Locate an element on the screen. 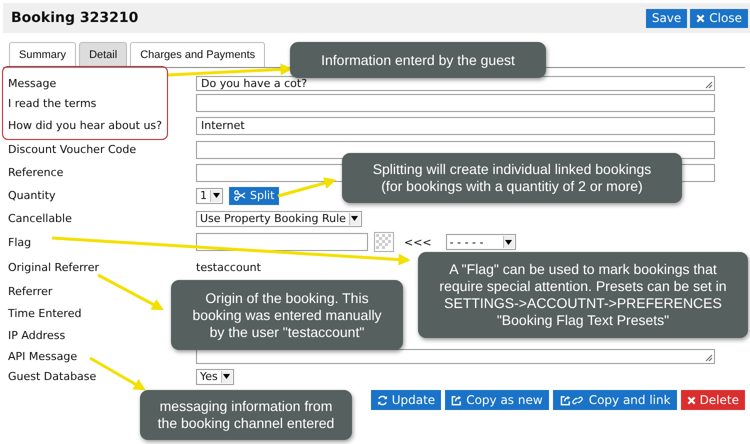 The width and height of the screenshot is (750, 444). callout-text: by the user "testaccount" is located at coordinates (287, 332).